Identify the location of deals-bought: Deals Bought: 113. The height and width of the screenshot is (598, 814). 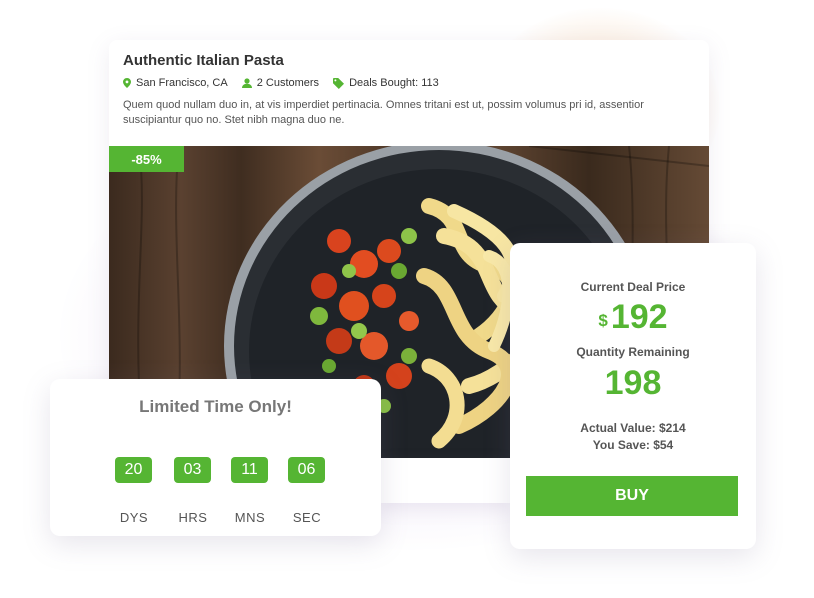
(386, 83).